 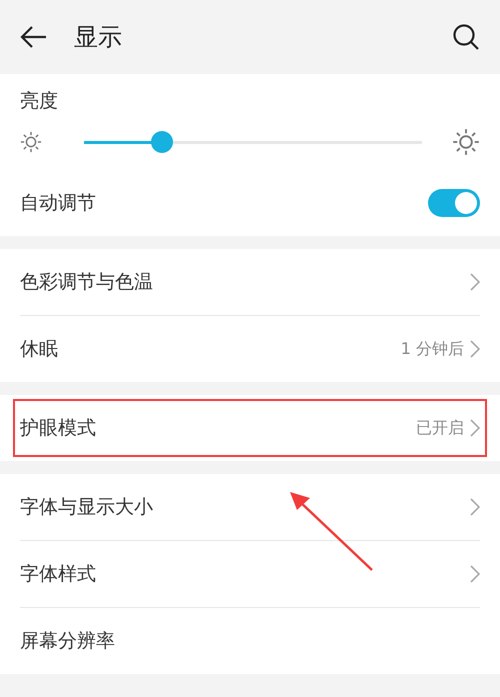 What do you see at coordinates (34, 37) in the screenshot?
I see `back-arrow-icon` at bounding box center [34, 37].